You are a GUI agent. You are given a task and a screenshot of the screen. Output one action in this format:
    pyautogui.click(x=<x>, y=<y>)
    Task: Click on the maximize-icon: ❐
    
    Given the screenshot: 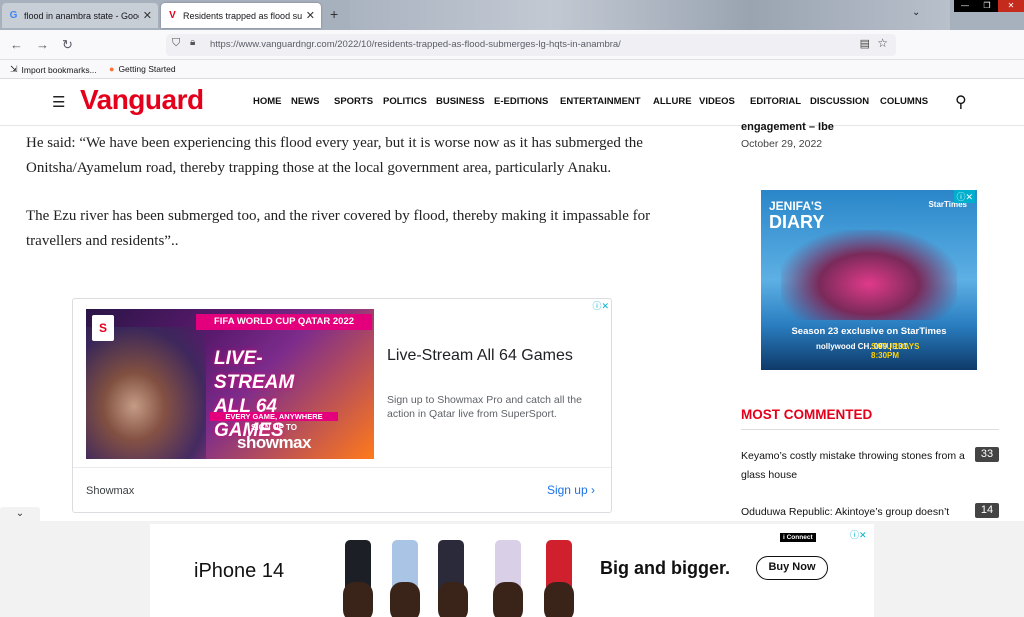 What is the action you would take?
    pyautogui.click(x=987, y=6)
    